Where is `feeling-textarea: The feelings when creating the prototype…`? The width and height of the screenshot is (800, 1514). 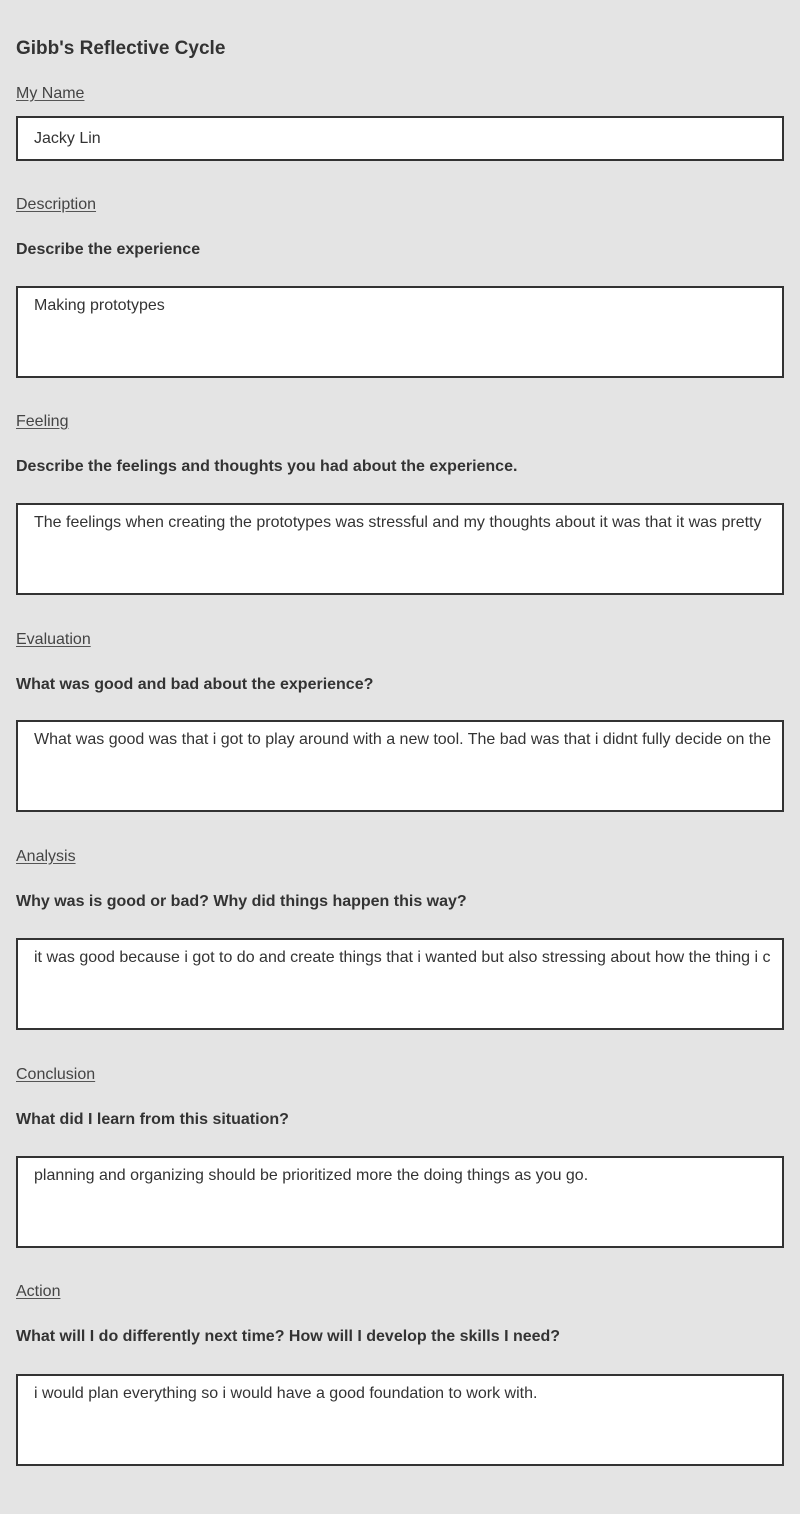
feeling-textarea: The feelings when creating the prototype… is located at coordinates (400, 549).